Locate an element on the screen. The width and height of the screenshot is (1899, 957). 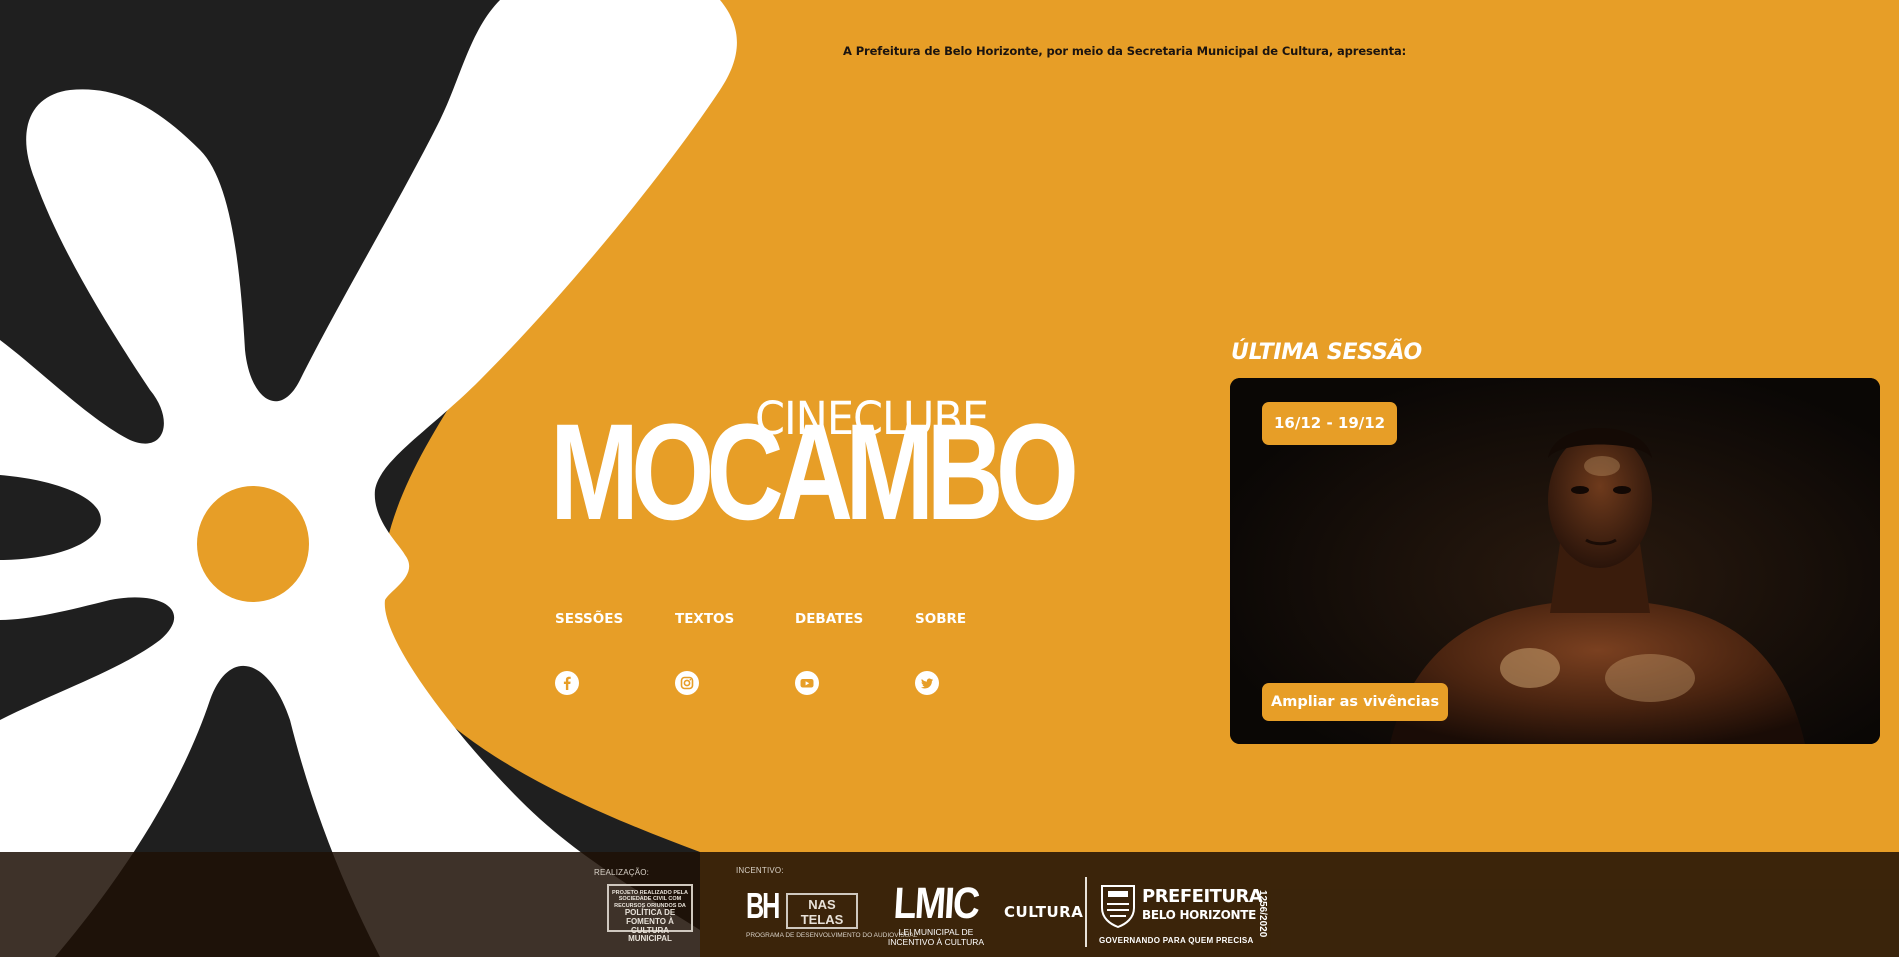
nav-sessoes: SESSÕES is located at coordinates (589, 619).